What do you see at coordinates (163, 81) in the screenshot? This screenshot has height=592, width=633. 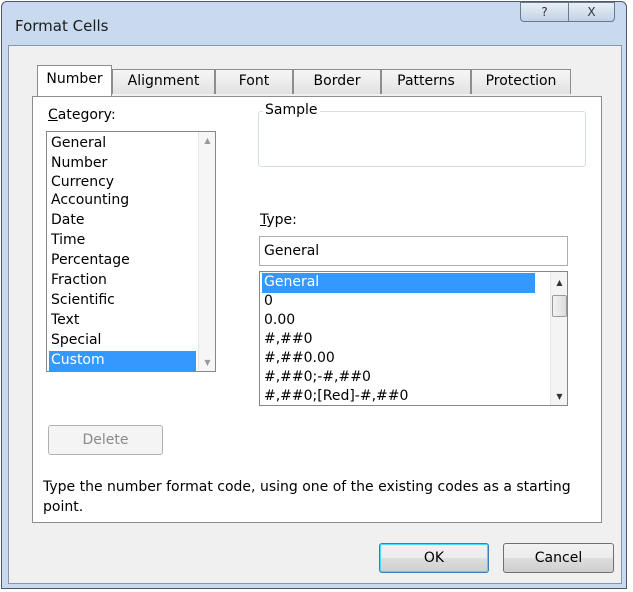 I see `tab-alignment: Alignment` at bounding box center [163, 81].